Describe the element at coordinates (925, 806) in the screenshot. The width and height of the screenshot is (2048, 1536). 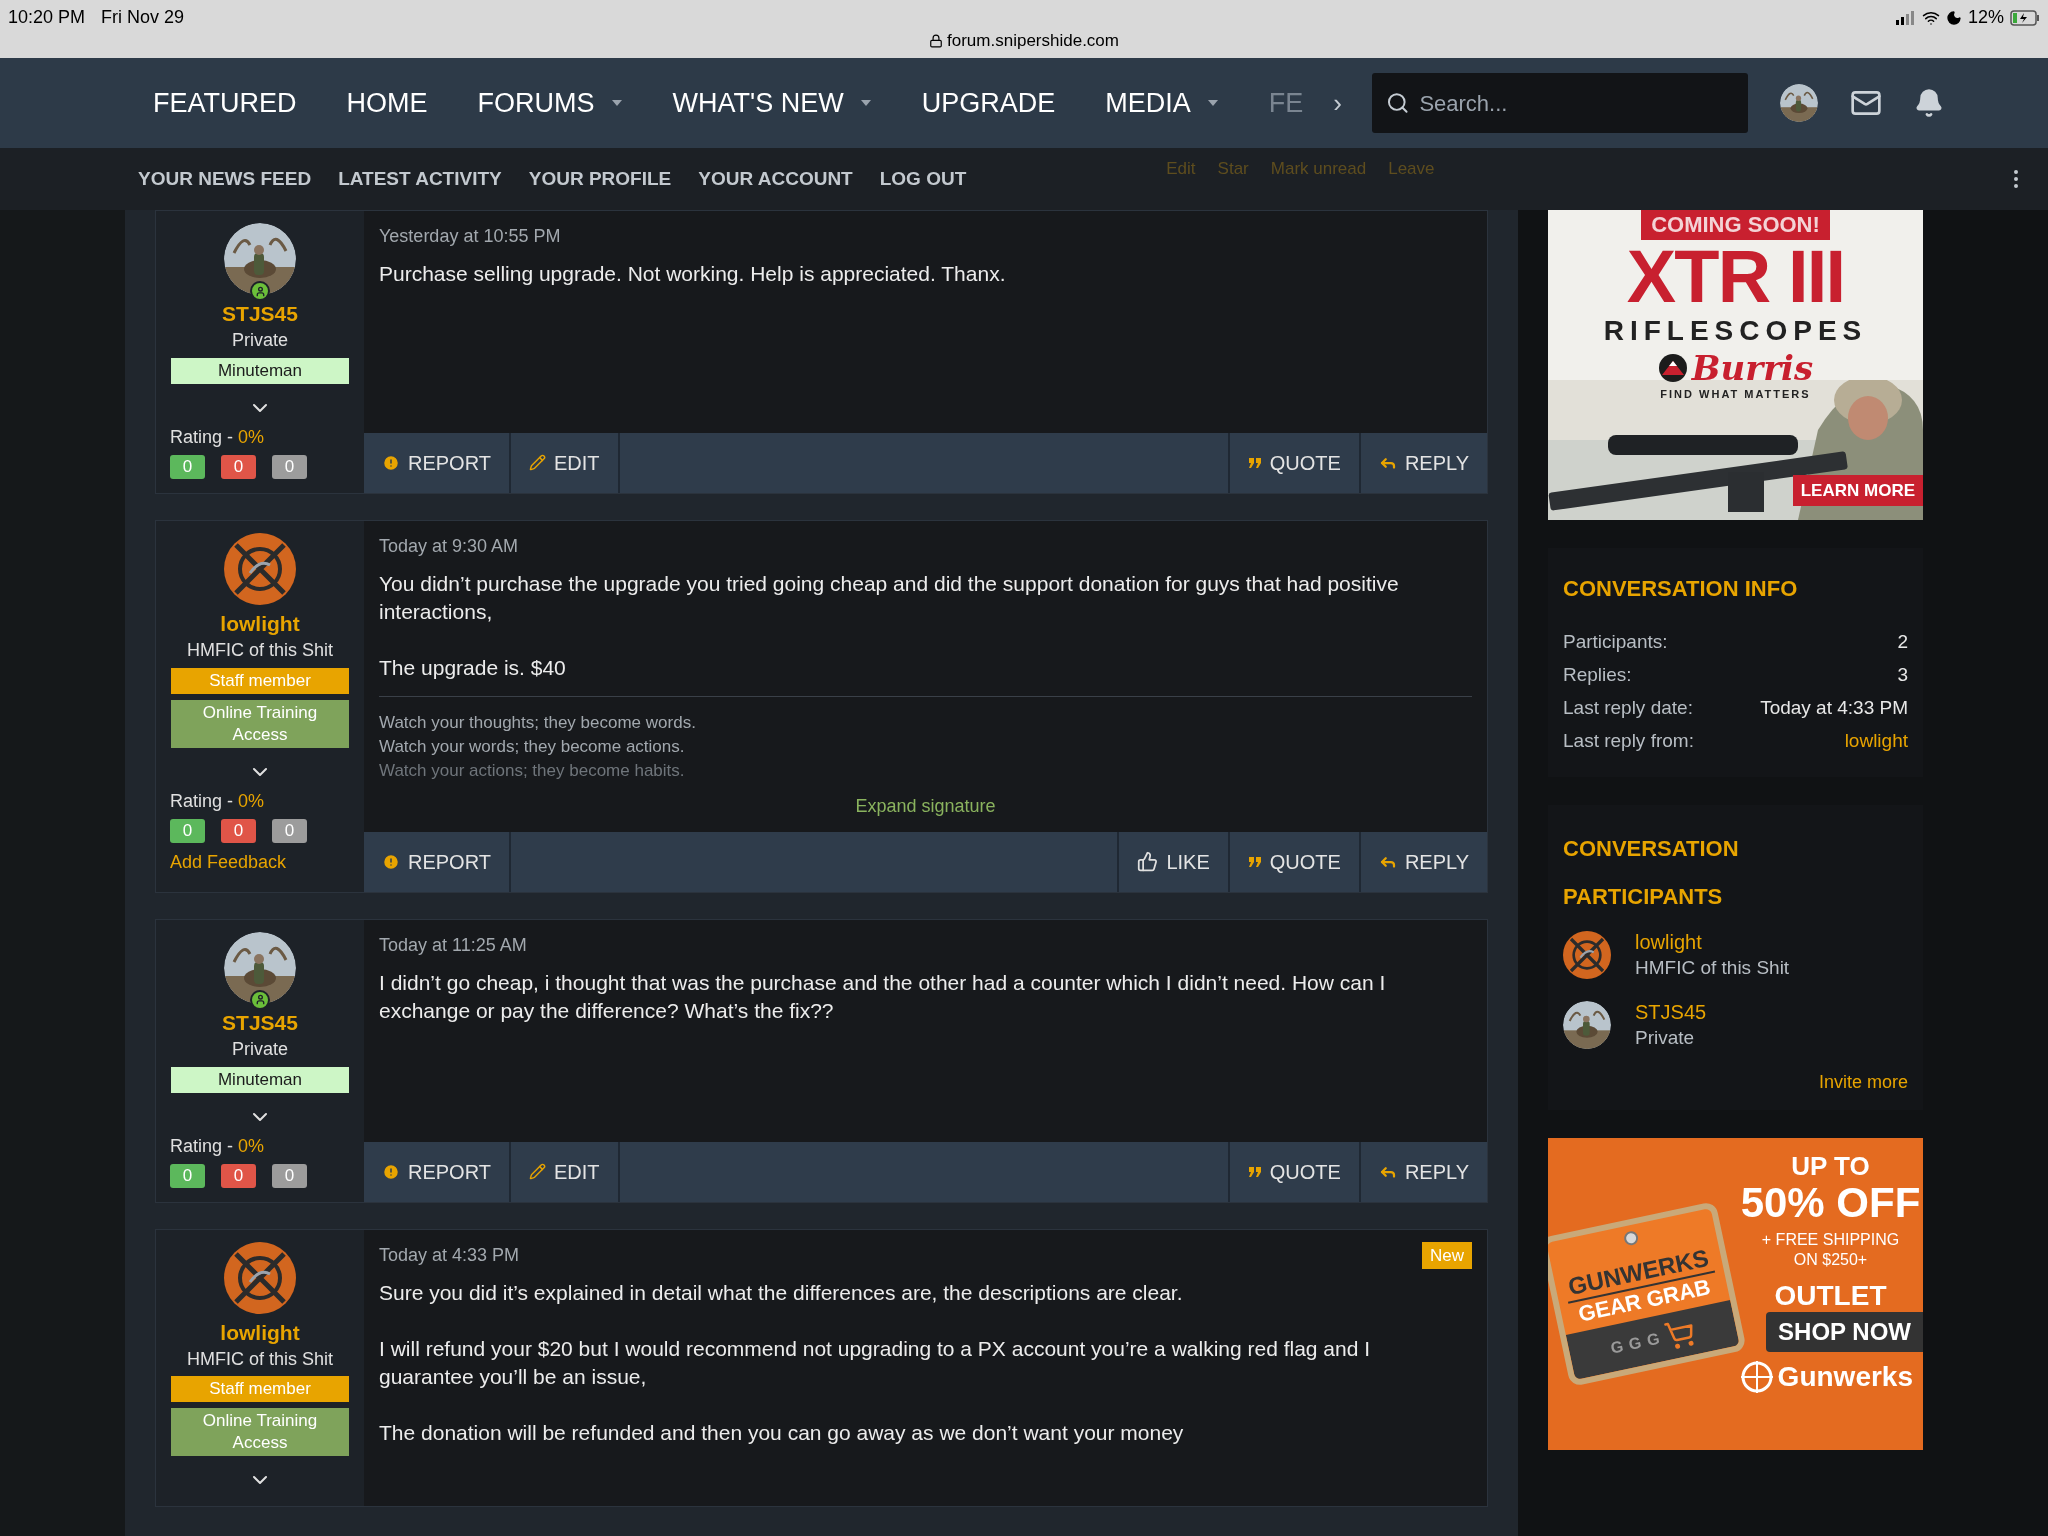
I see `expand-signature-link: Expand signature` at that location.